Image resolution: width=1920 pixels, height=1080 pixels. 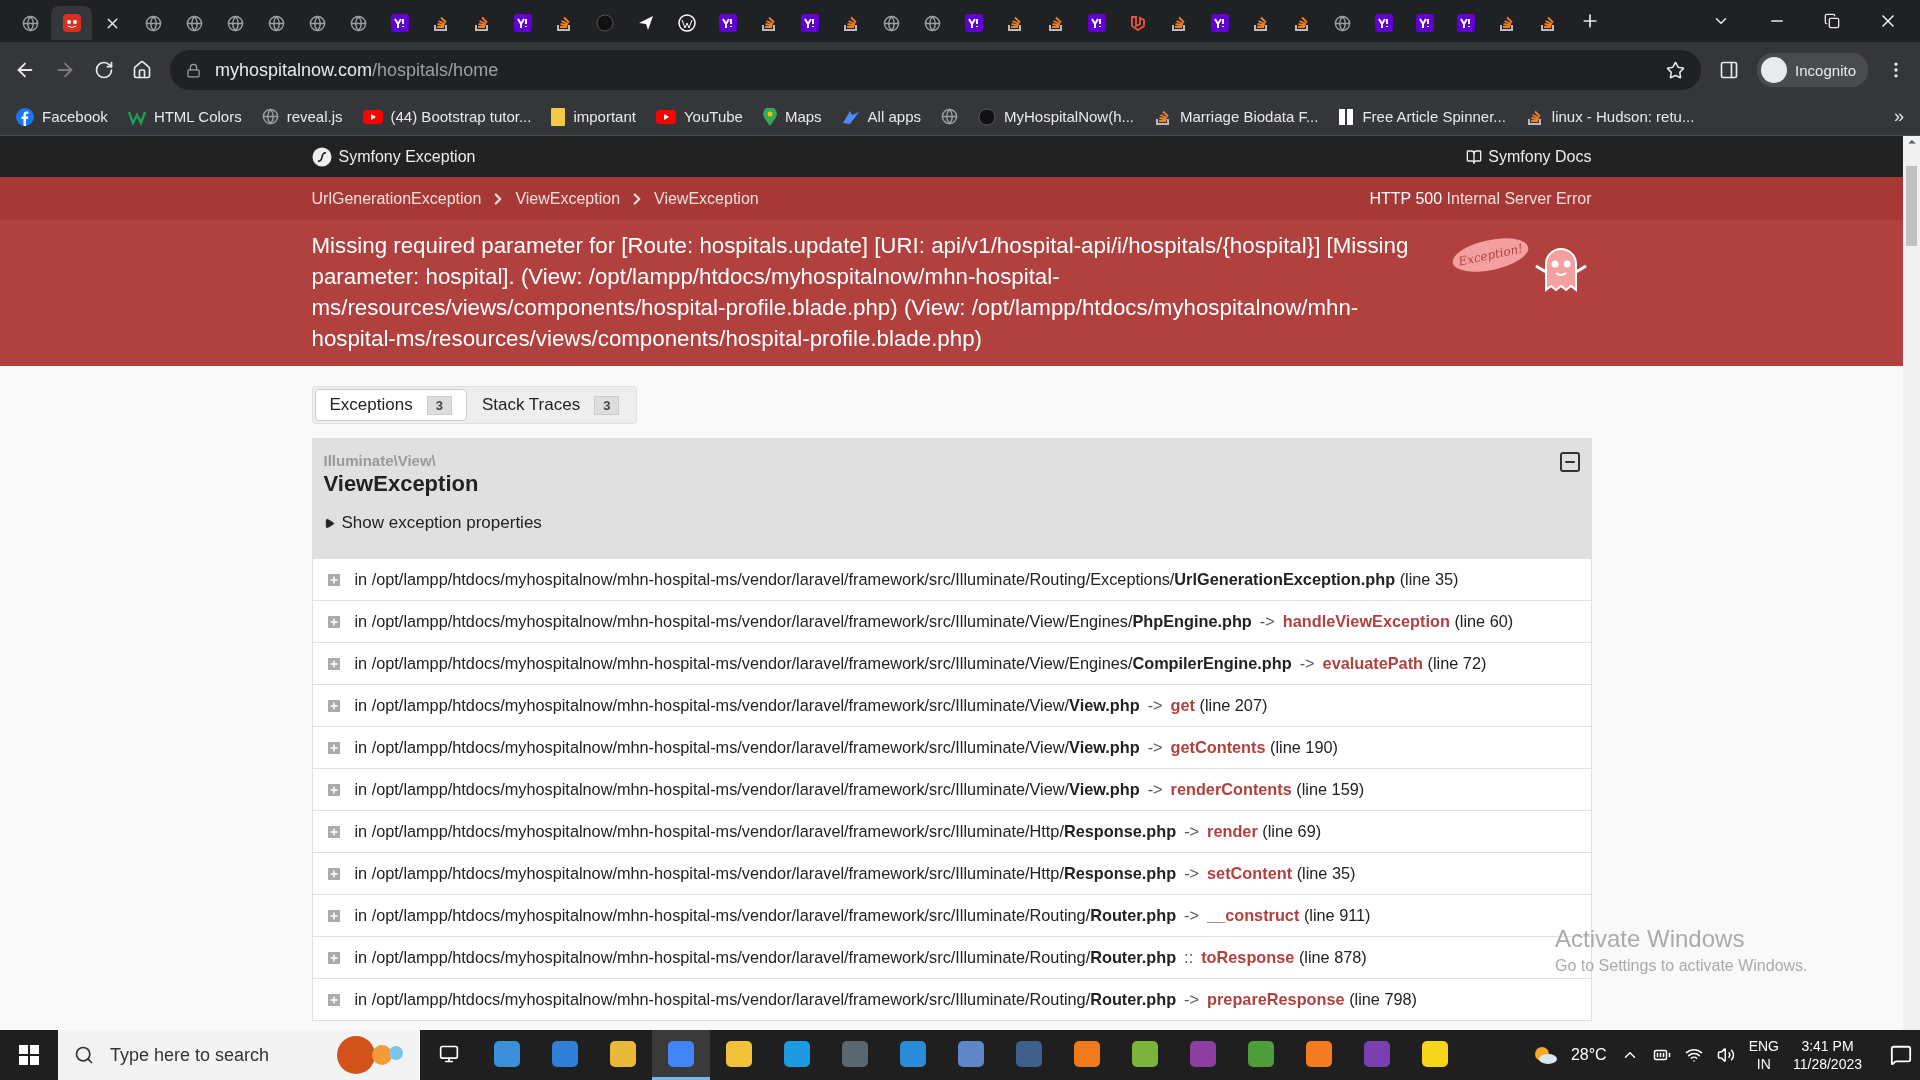 I want to click on windows-logo-icon, so click(x=29, y=1055).